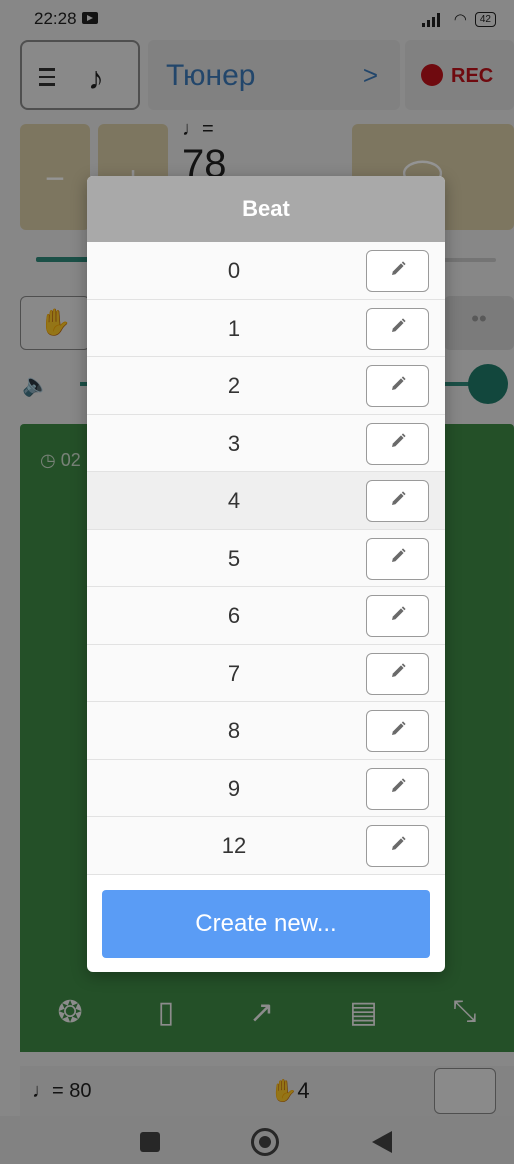 The height and width of the screenshot is (1164, 514). What do you see at coordinates (266, 616) in the screenshot?
I see `beat-list-item: 6` at bounding box center [266, 616].